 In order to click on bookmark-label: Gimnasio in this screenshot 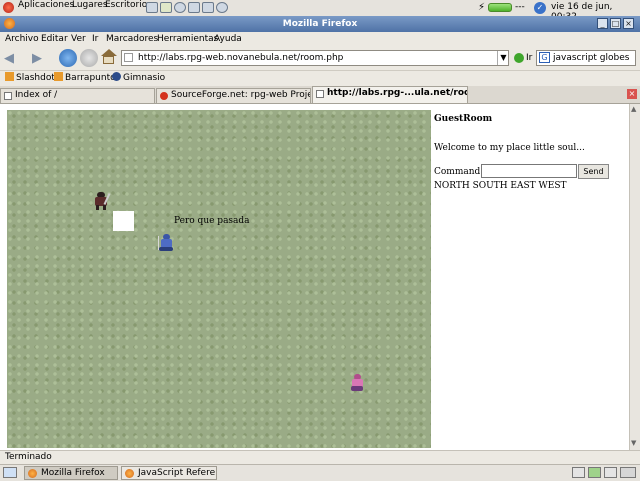, I will do `click(144, 78)`.